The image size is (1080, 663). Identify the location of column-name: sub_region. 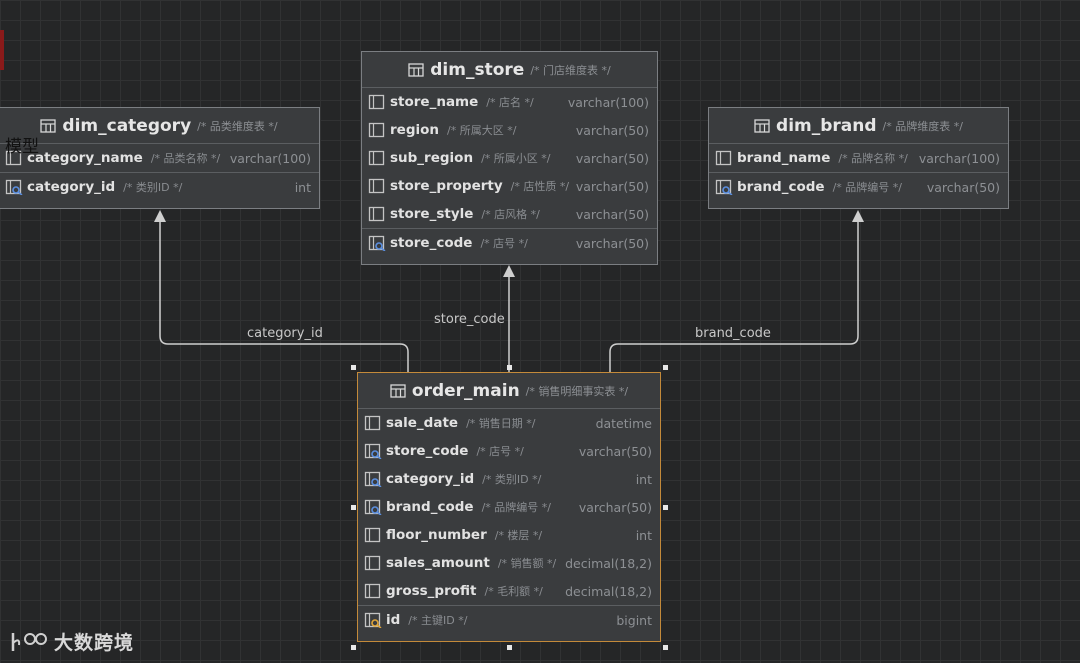
(432, 158).